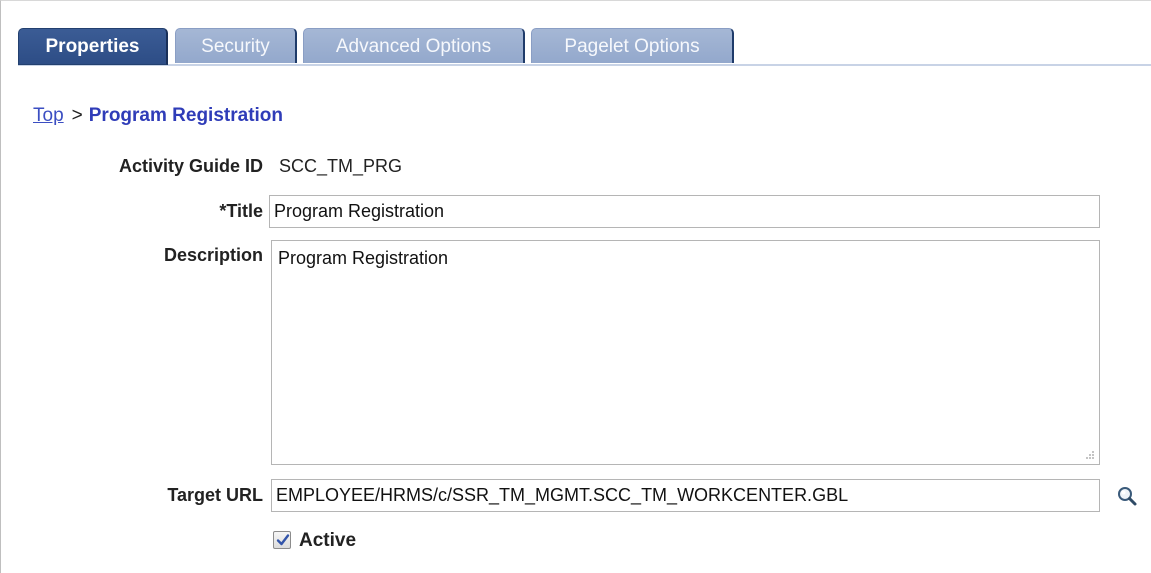 The height and width of the screenshot is (573, 1151). What do you see at coordinates (584, 65) in the screenshot?
I see `tab-underline` at bounding box center [584, 65].